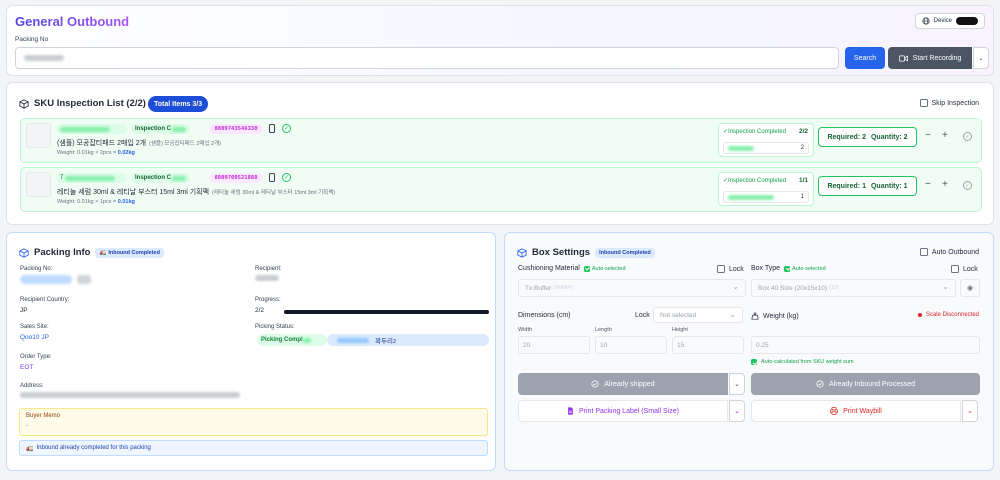  I want to click on required-quantity-box: Required: 1 Quantity: 1, so click(867, 186).